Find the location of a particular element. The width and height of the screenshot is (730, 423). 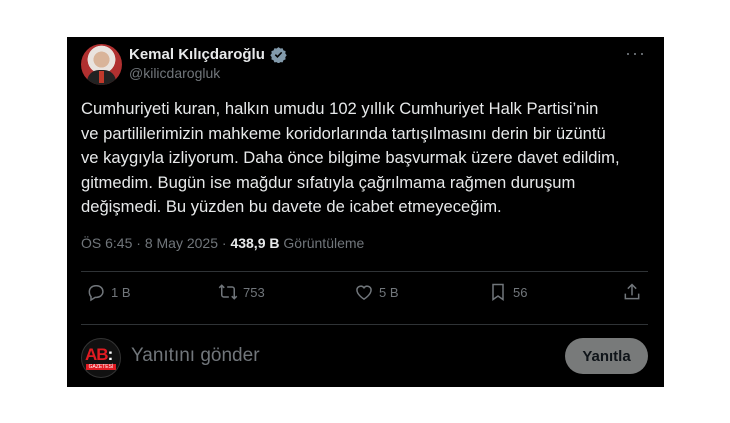

reply-button: Yanıtla is located at coordinates (606, 356).